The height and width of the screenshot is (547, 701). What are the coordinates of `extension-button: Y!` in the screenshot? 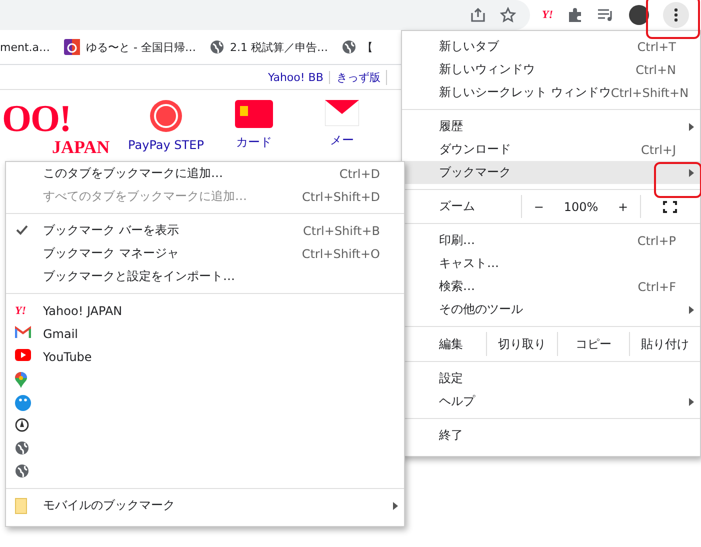 It's located at (547, 15).